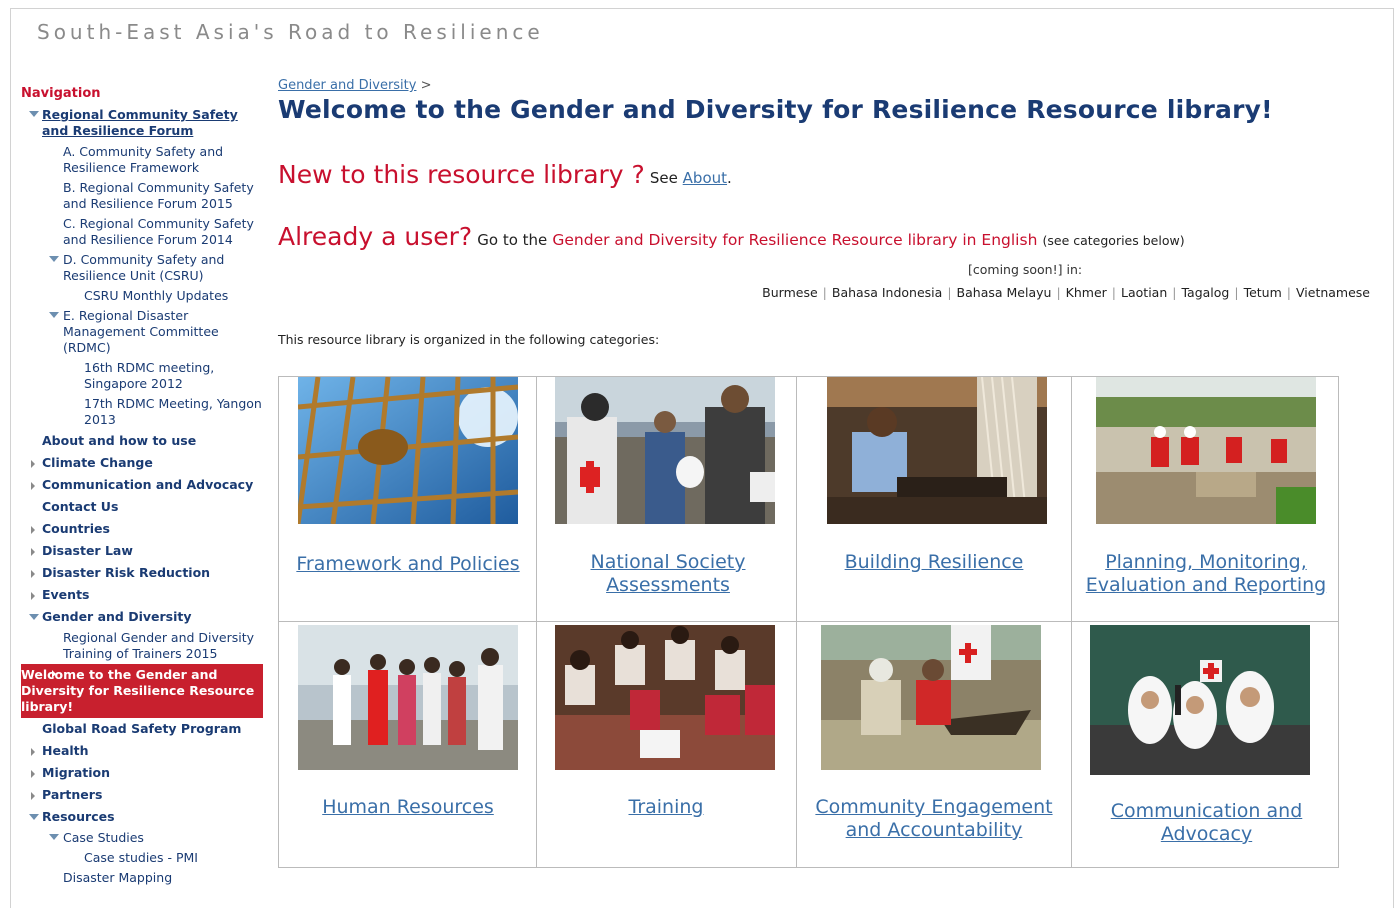 The image size is (1396, 908). I want to click on language-tetum: Tetum, so click(1263, 292).